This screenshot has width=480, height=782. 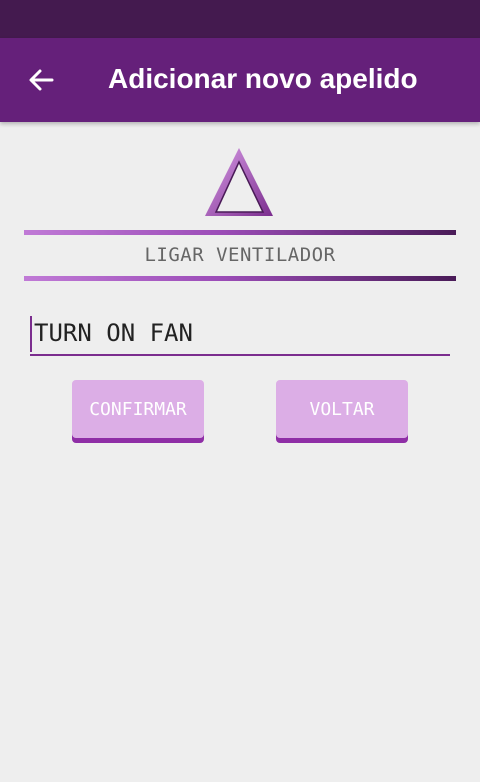 I want to click on confirm-button: CONFIRMAR, so click(x=138, y=409).